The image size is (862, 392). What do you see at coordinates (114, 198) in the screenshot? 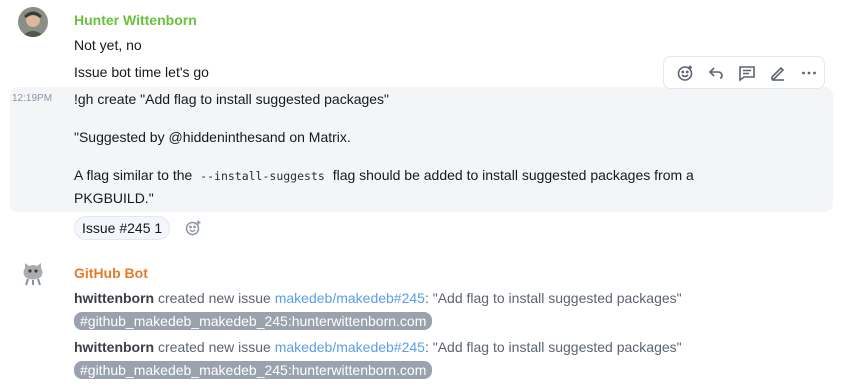
I see `message-text: PKGBUILD."` at bounding box center [114, 198].